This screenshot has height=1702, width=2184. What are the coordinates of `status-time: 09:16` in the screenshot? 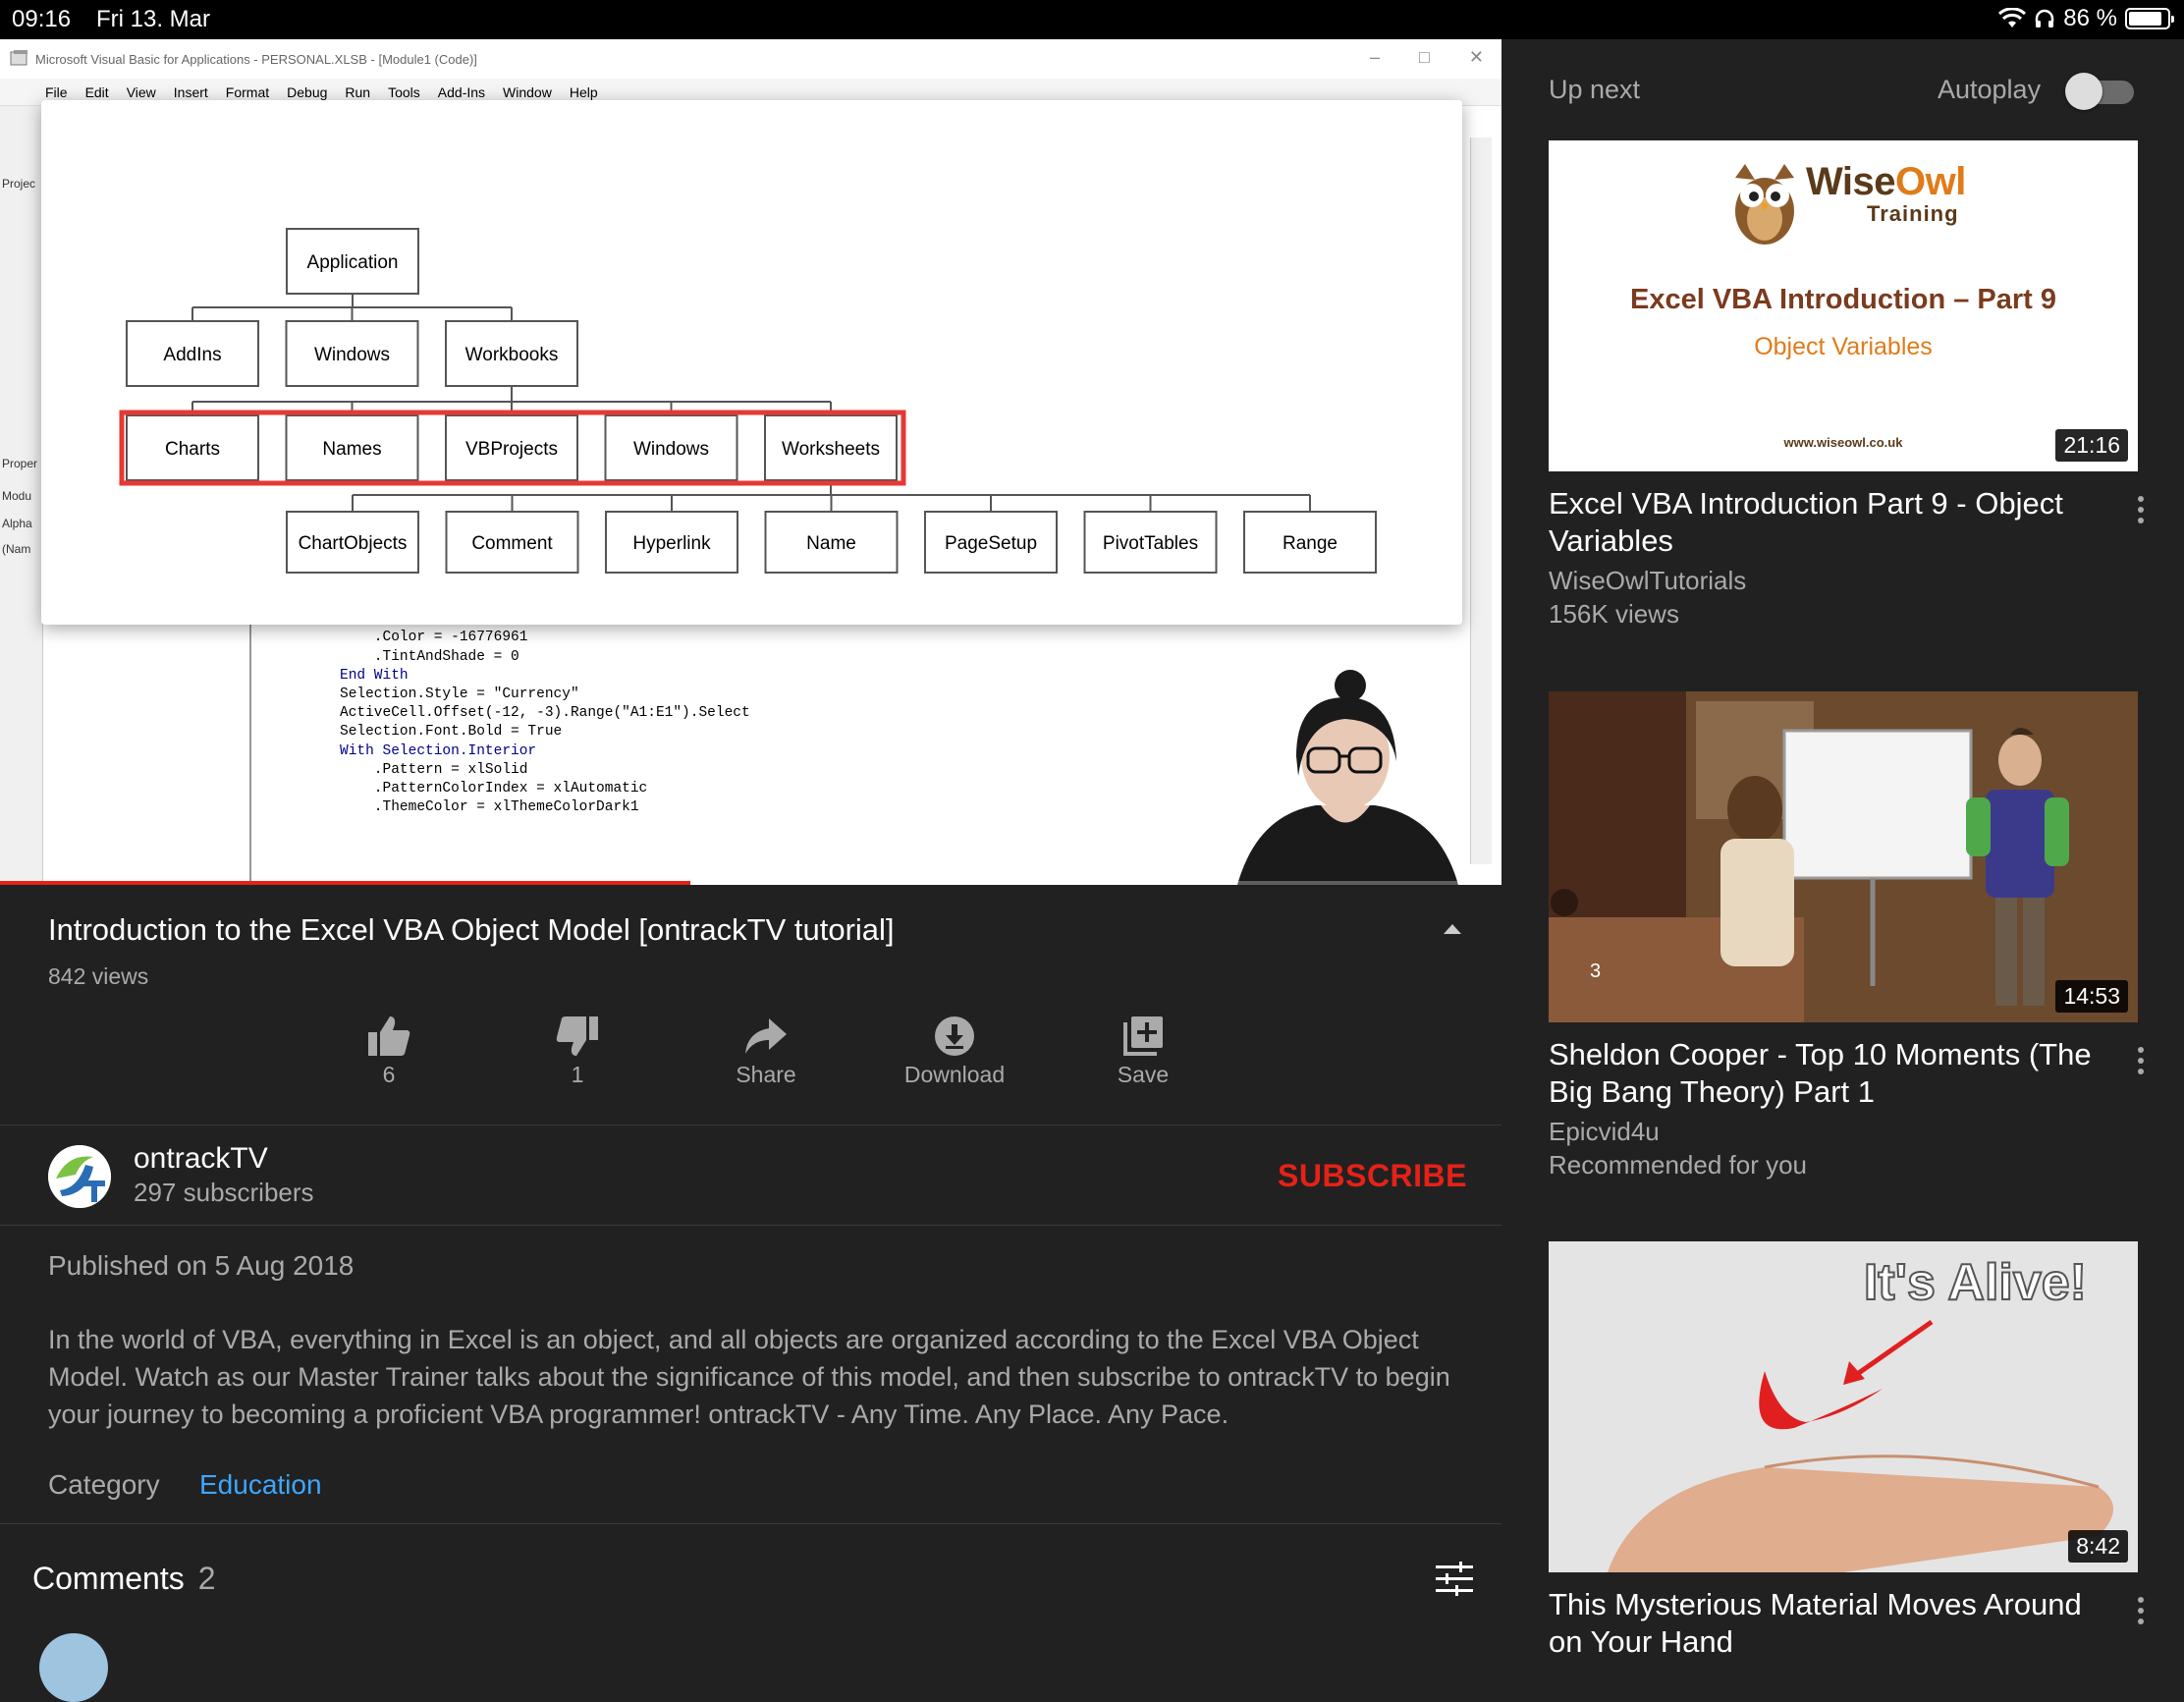 It's located at (42, 19).